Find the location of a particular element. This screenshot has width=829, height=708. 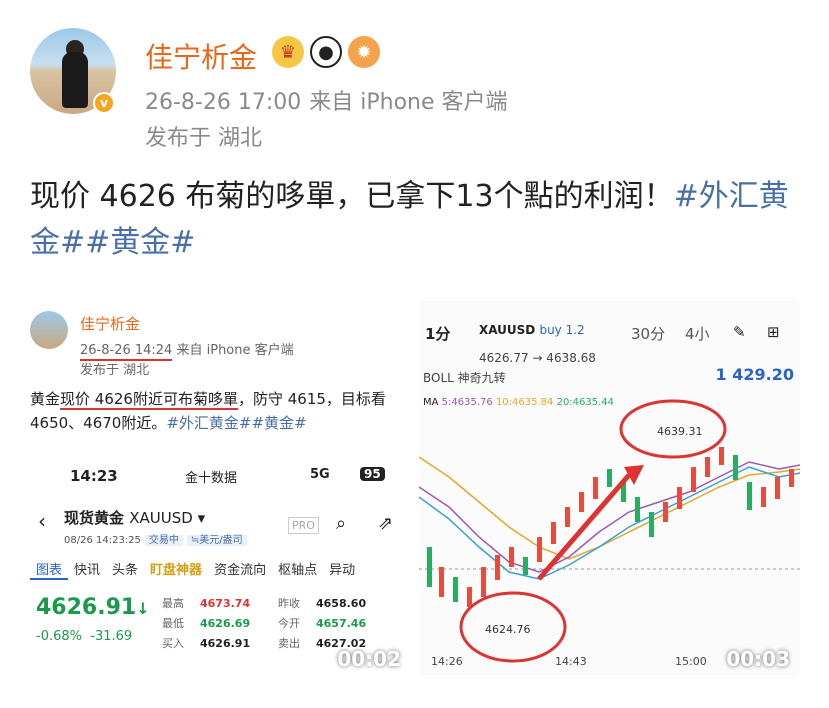

timeframe-30min: 30分 is located at coordinates (648, 333).